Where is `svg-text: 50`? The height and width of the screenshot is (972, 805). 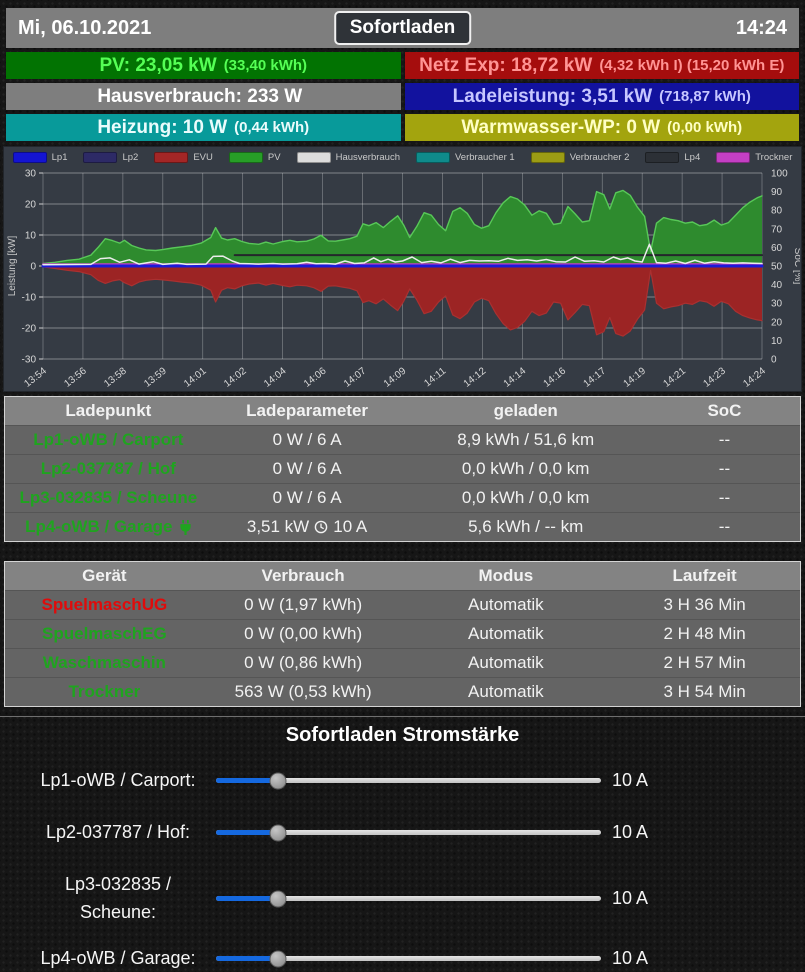 svg-text: 50 is located at coordinates (777, 267).